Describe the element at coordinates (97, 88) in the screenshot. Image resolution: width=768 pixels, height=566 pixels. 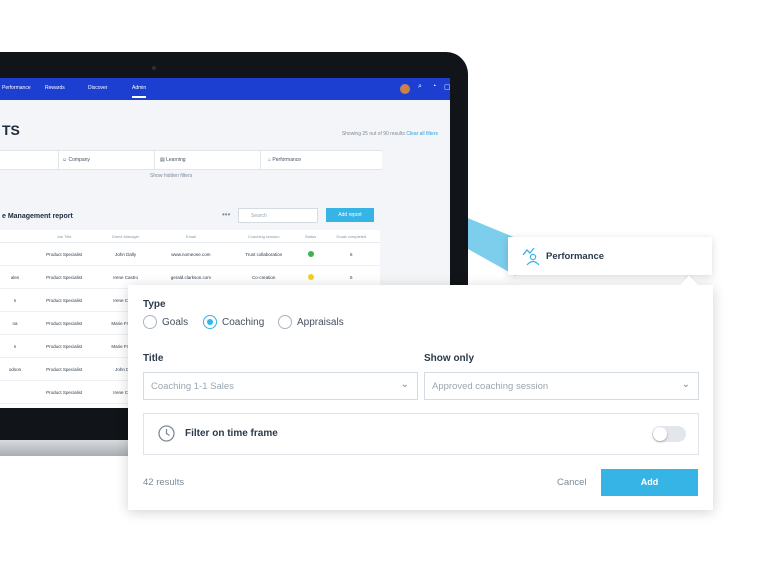
I see `nav-discover: Discover` at that location.